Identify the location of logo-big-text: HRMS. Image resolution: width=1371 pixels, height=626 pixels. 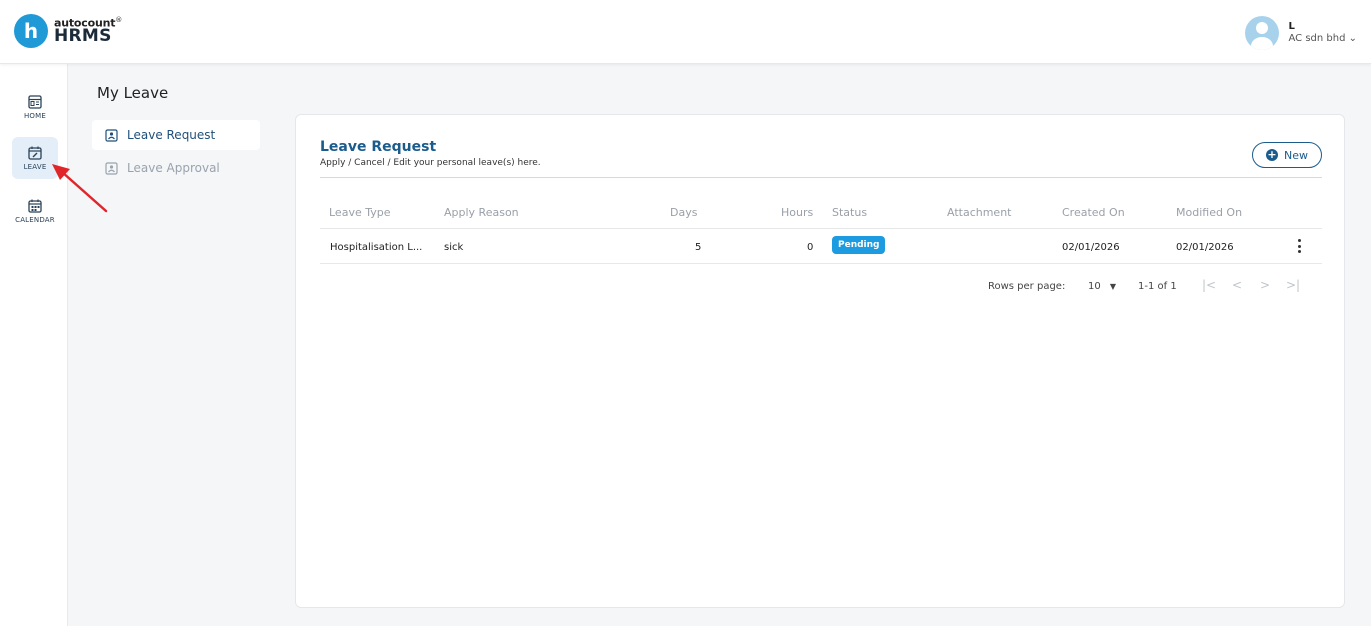
(83, 36).